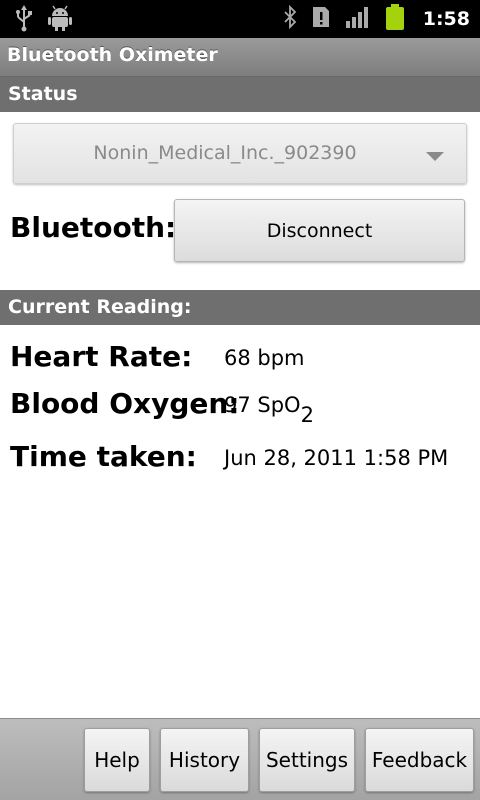 This screenshot has height=800, width=480. I want to click on time-taken-label: Time taken:, so click(103, 456).